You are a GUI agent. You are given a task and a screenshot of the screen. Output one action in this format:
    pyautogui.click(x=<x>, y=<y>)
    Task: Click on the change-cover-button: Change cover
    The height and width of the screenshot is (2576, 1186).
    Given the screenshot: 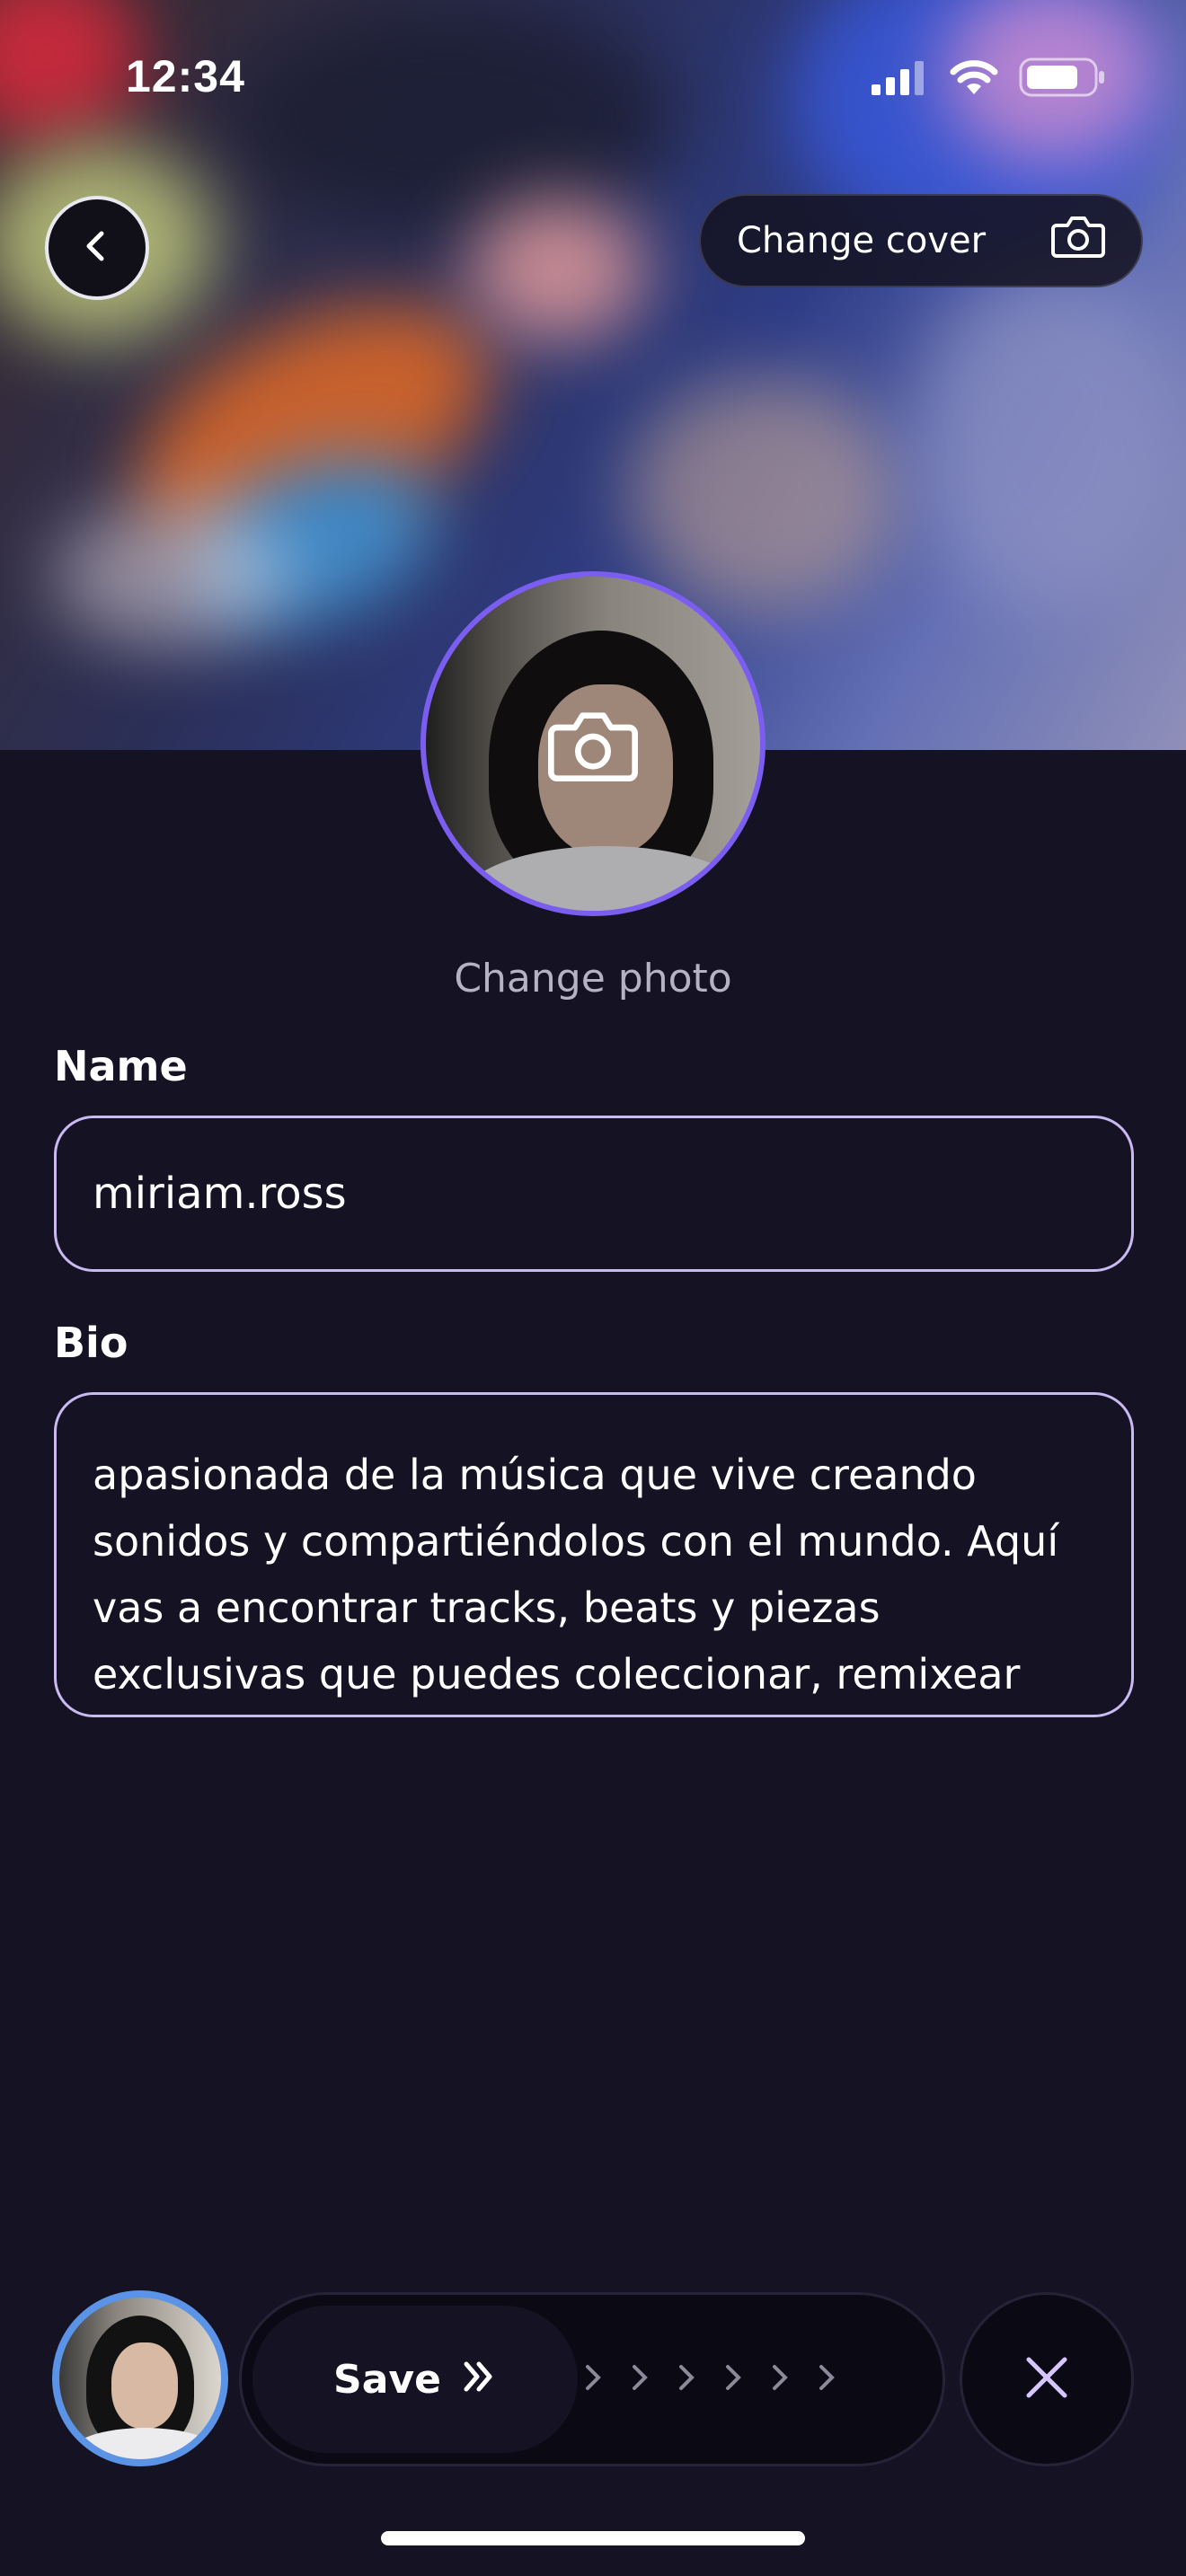 What is the action you would take?
    pyautogui.click(x=921, y=240)
    